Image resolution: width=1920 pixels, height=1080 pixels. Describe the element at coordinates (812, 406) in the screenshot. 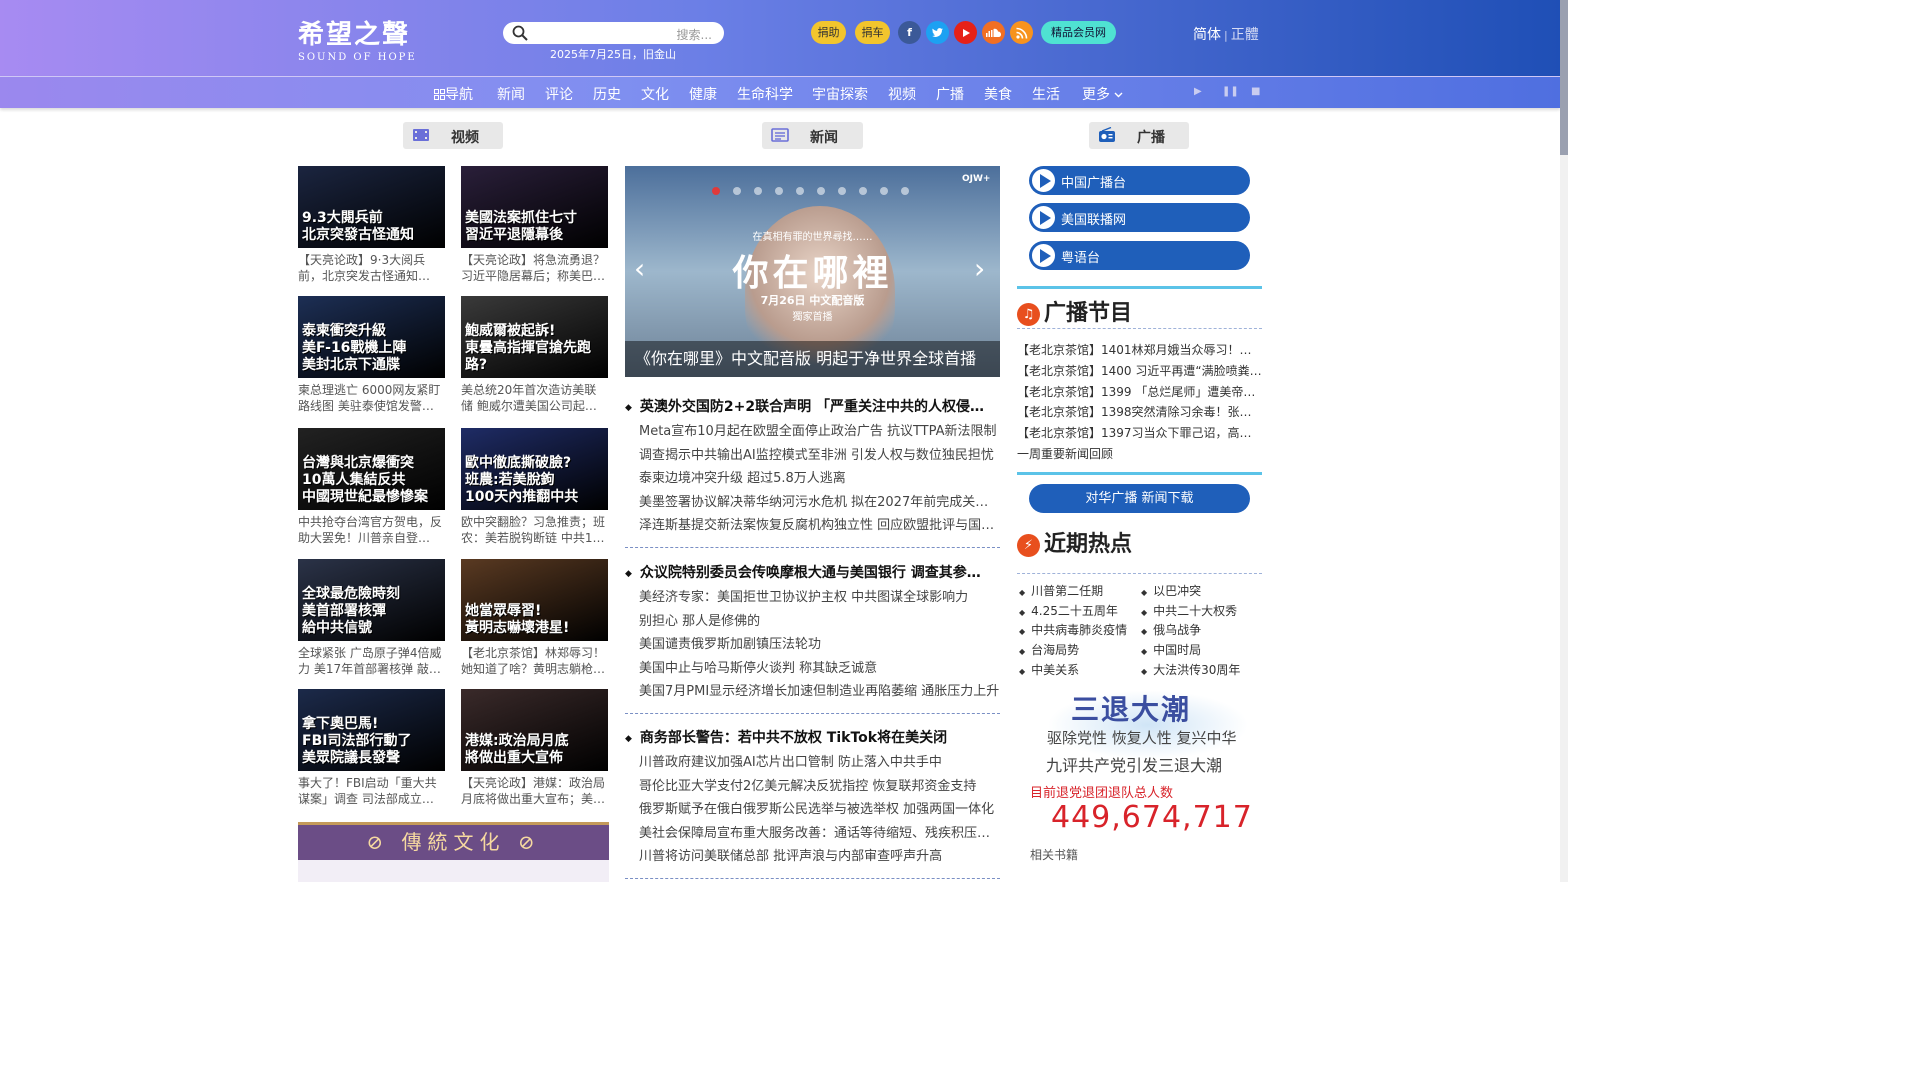

I see `news-headline-lead: ◆ 英澳外交国防2+2联合声明 「严重关注中共的人权侵犯」` at that location.